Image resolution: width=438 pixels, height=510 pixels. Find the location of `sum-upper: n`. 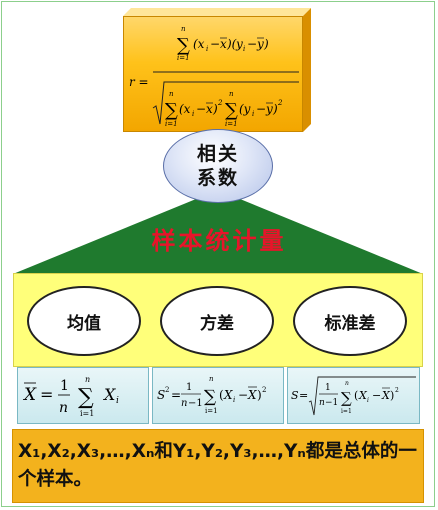

sum-upper: n is located at coordinates (183, 29).